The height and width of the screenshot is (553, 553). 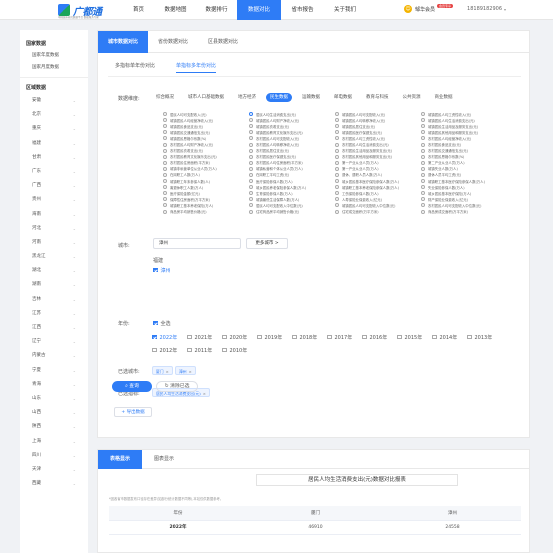 What do you see at coordinates (206, 97) in the screenshot?
I see `dimension-pill: 城市人口基础数据` at bounding box center [206, 97].